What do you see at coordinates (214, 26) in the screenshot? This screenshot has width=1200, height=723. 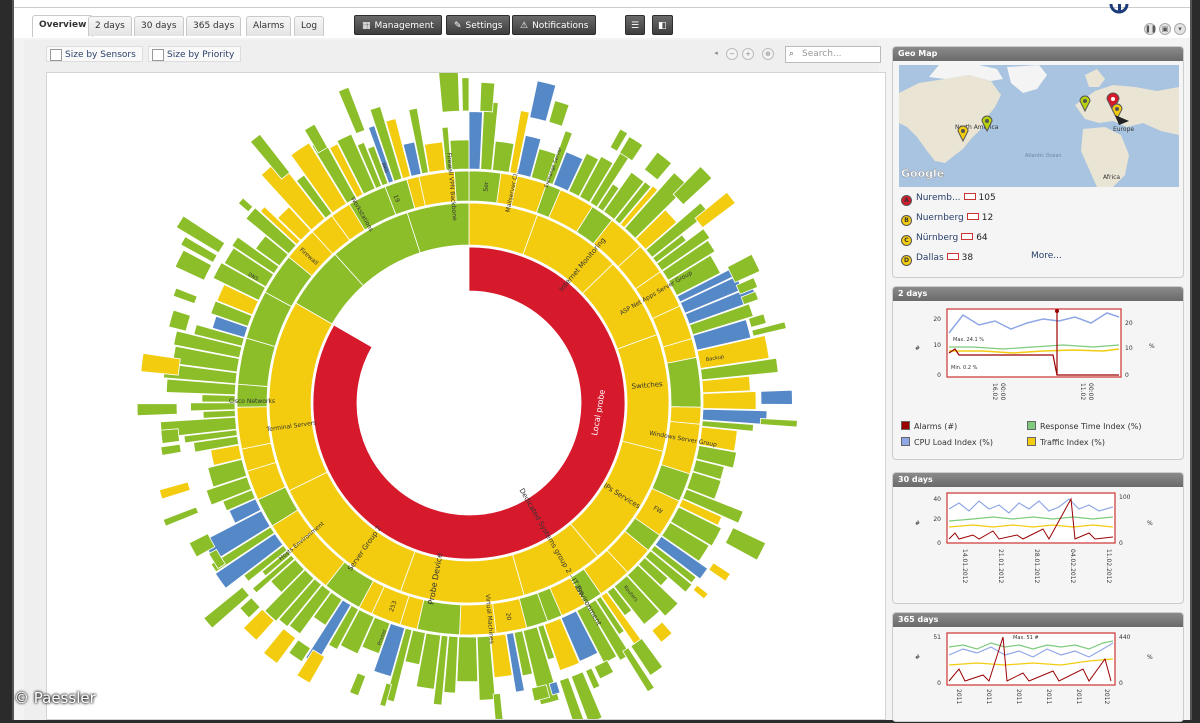 I see `tab-365-days: 365 days` at bounding box center [214, 26].